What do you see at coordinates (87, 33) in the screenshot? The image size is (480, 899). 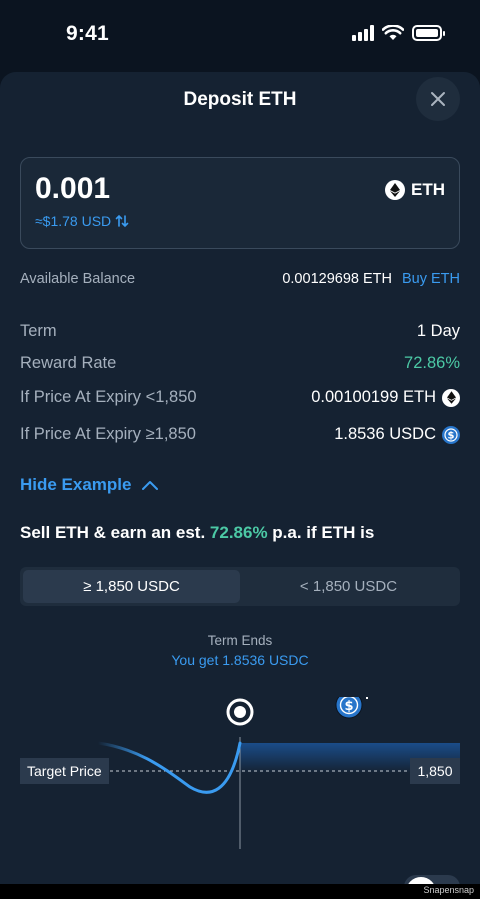 I see `status-time: 9:41` at bounding box center [87, 33].